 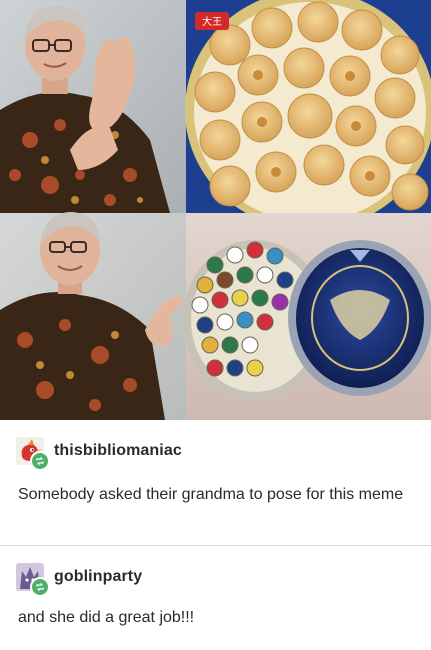 I want to click on username: goblinparty, so click(x=98, y=577).